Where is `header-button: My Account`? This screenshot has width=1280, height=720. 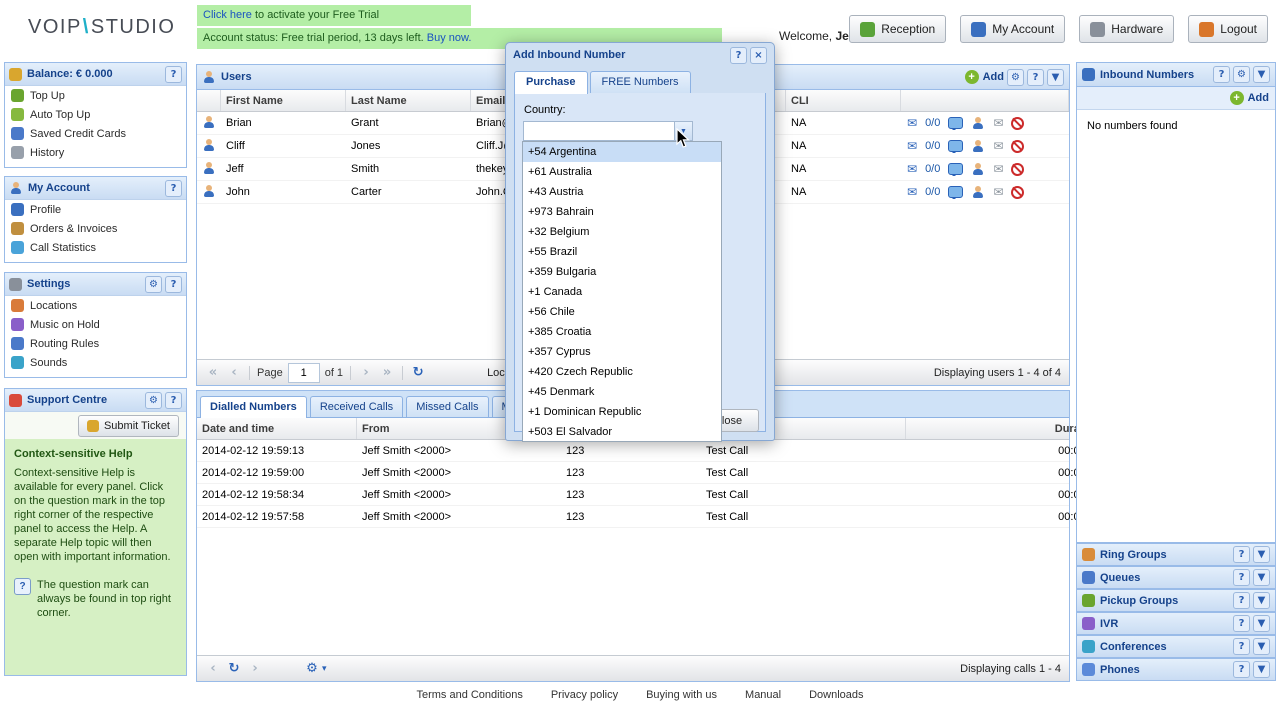
header-button: My Account is located at coordinates (1013, 29).